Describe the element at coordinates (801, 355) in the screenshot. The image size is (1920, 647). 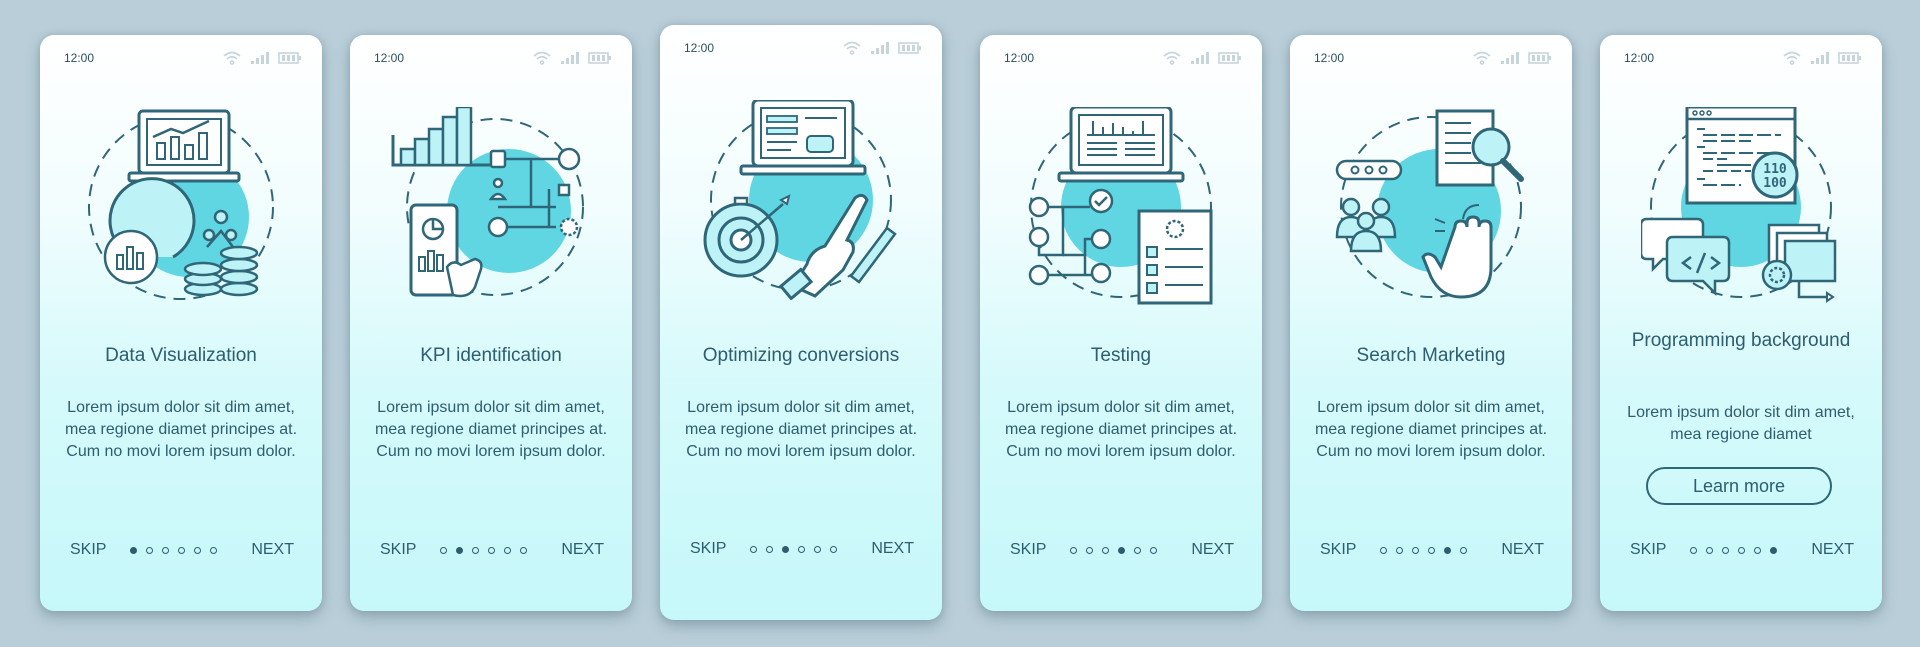
I see `screen-title: Optimizing conversions` at that location.